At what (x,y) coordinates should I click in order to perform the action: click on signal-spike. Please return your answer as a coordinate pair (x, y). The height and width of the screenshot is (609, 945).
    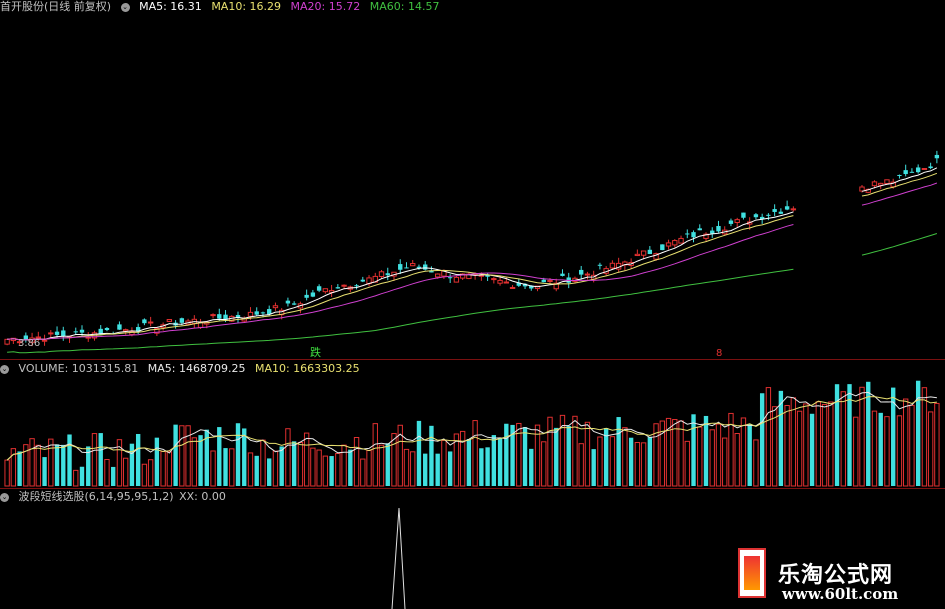
    Looking at the image, I should click on (398, 558).